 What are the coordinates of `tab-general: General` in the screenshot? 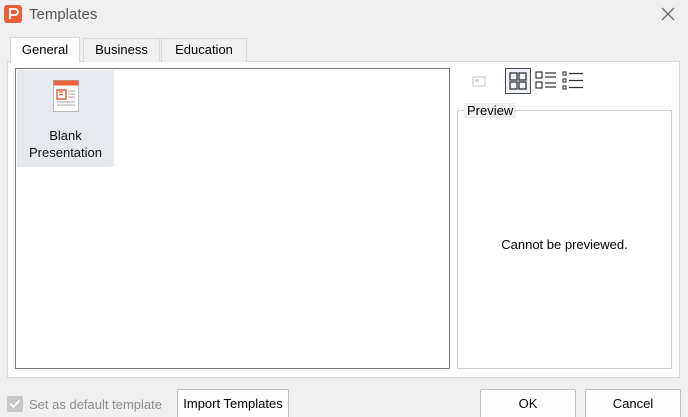 It's located at (45, 50).